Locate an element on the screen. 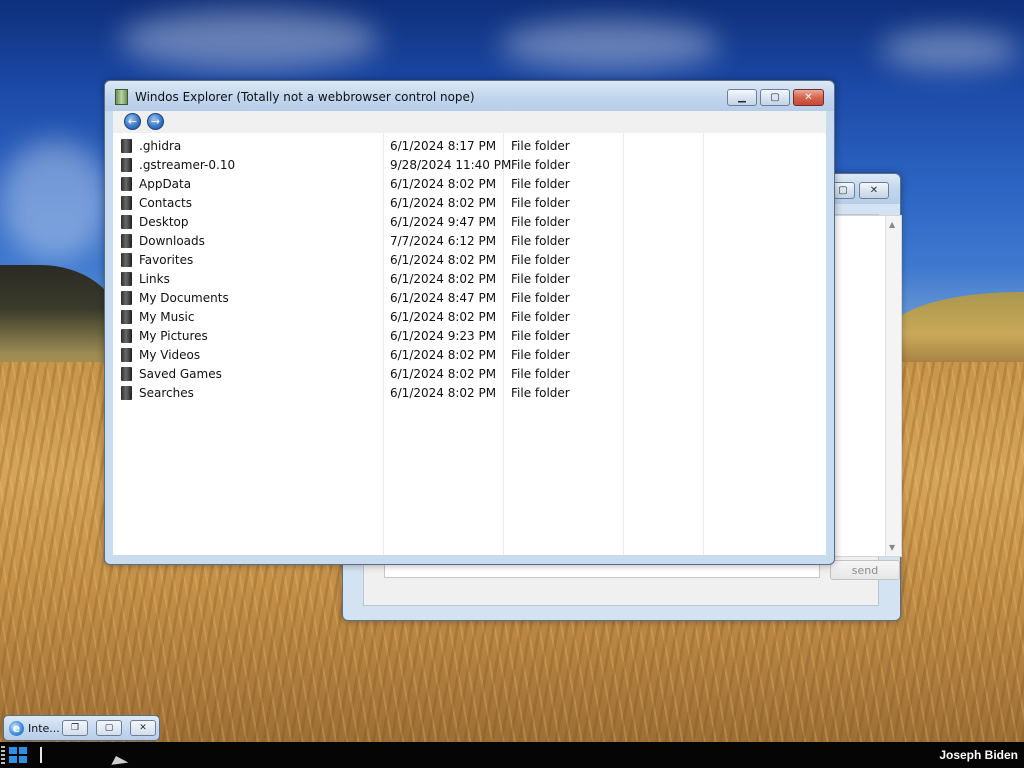  minimize-button: ▁ is located at coordinates (742, 97).